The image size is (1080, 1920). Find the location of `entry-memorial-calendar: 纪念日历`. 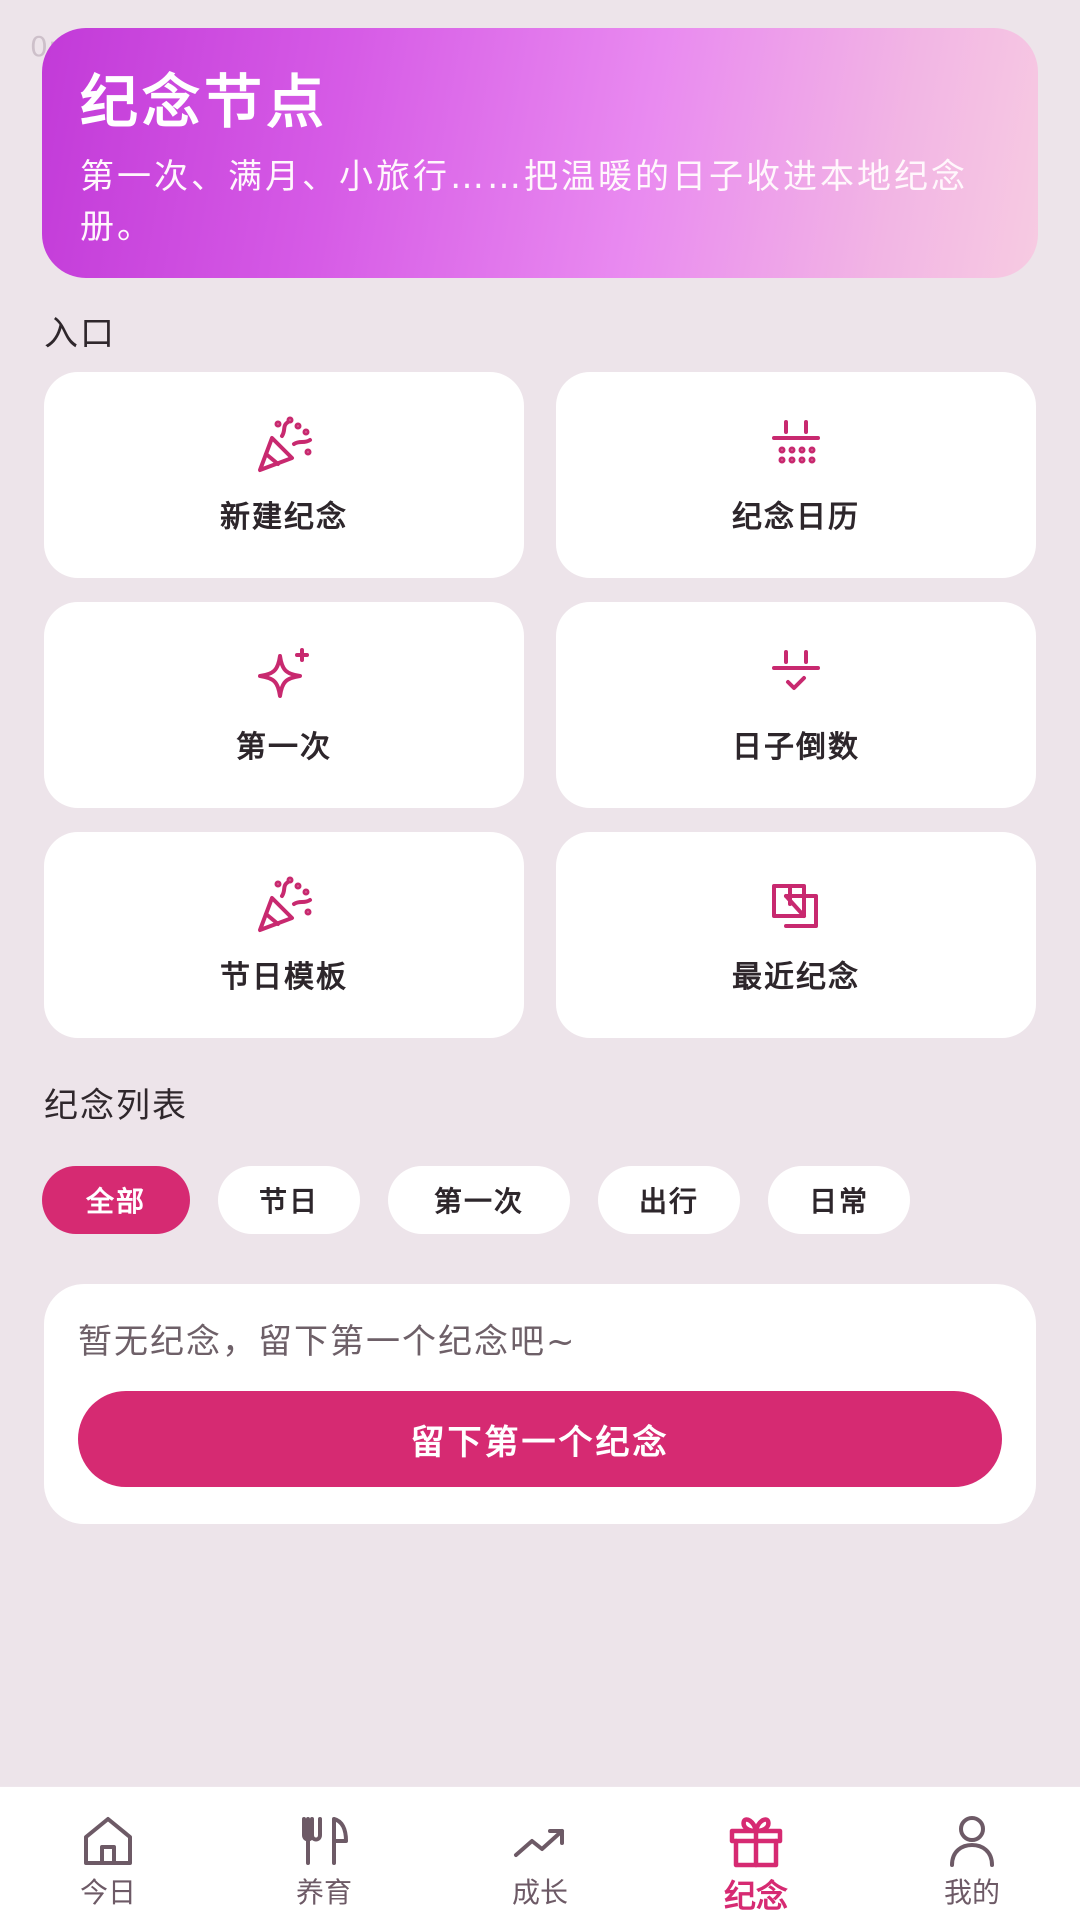

entry-memorial-calendar: 纪念日历 is located at coordinates (796, 475).